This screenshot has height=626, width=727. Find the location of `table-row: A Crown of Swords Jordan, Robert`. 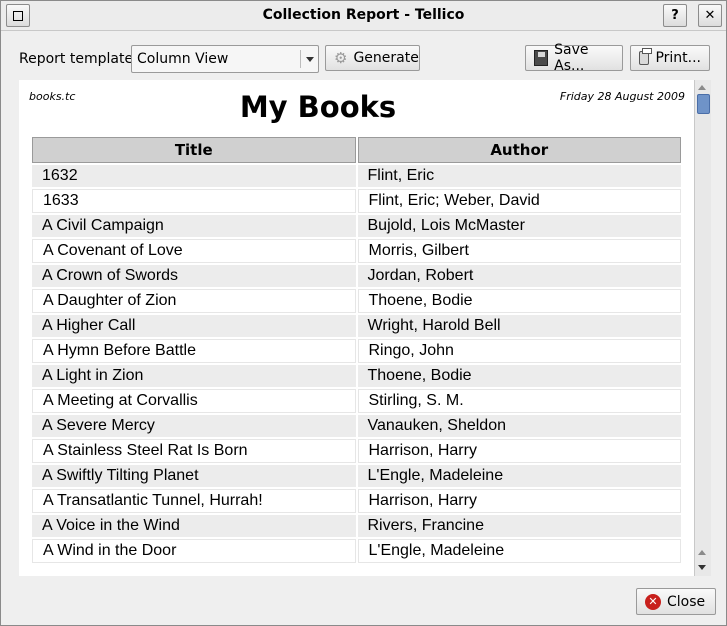

table-row: A Crown of Swords Jordan, Robert is located at coordinates (356, 276).